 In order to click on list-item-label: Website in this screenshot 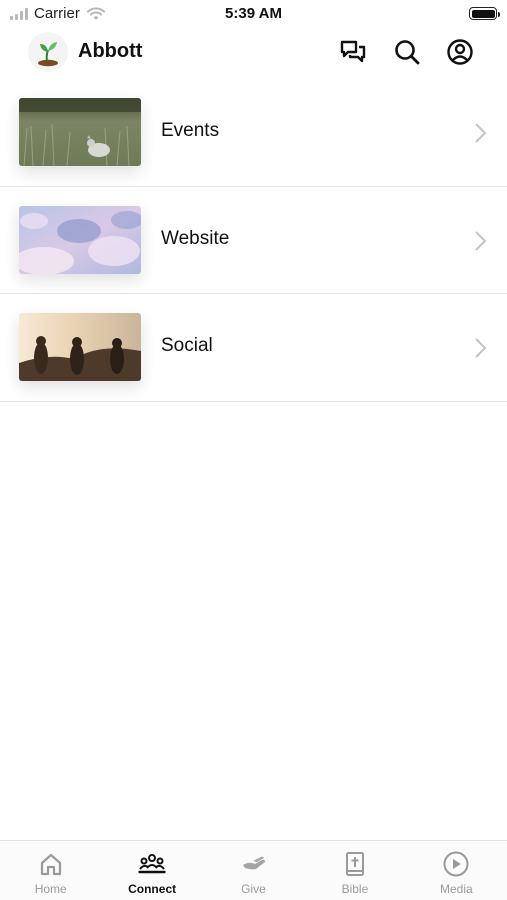, I will do `click(195, 238)`.